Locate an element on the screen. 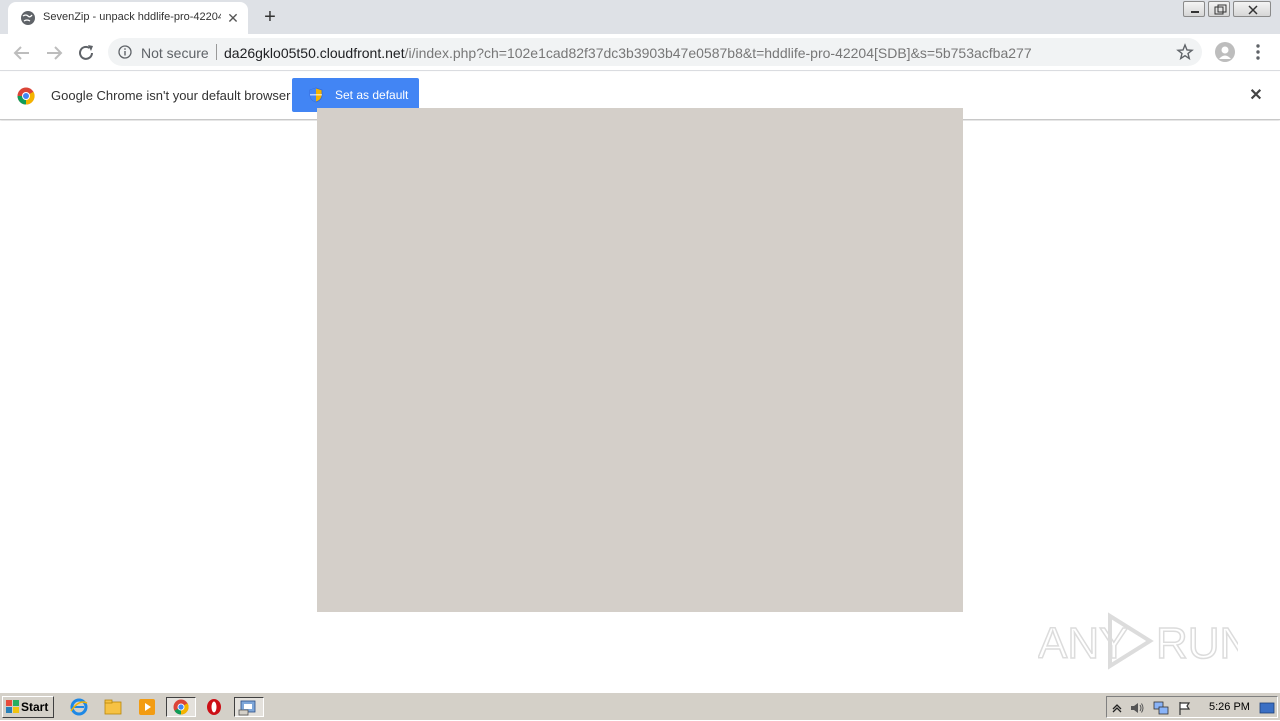 This screenshot has height=721, width=1280. close-window-icon is located at coordinates (1253, 10).